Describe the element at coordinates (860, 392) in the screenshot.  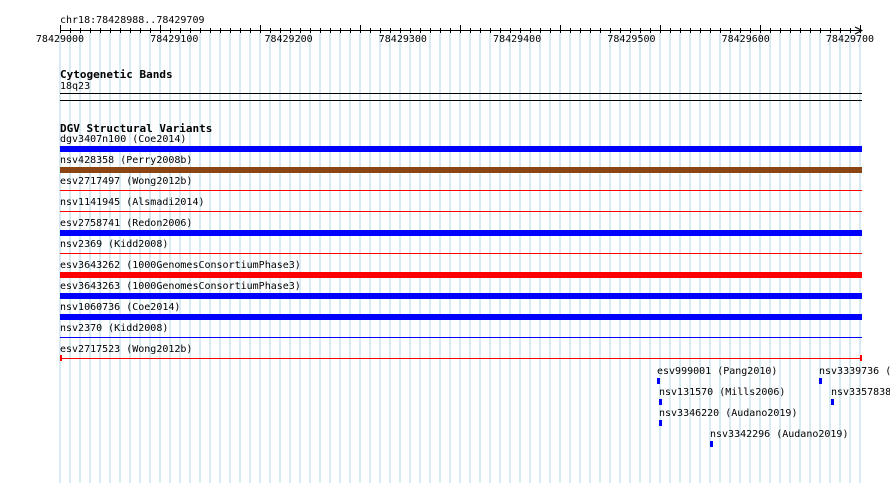
I see `small-variant-label: nsv3357838` at that location.